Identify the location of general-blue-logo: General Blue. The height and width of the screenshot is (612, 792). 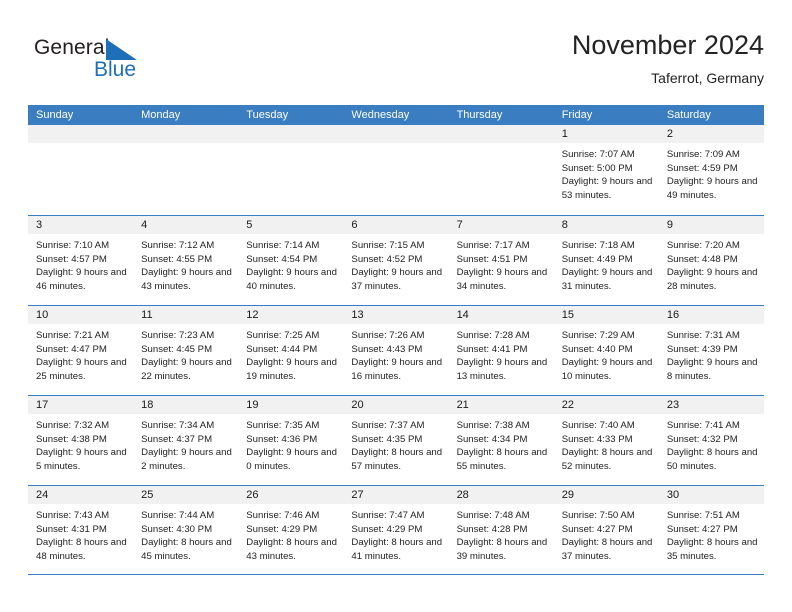
(124, 64).